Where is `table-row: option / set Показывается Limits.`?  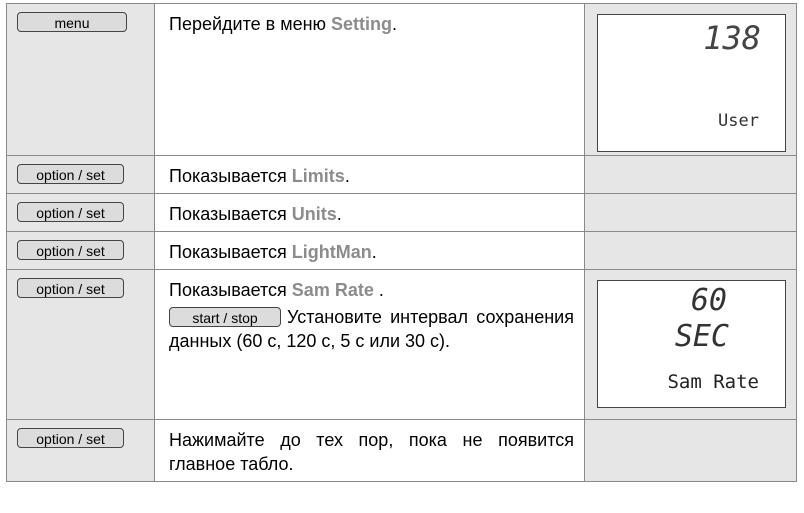 table-row: option / set Показывается Limits. is located at coordinates (401, 174).